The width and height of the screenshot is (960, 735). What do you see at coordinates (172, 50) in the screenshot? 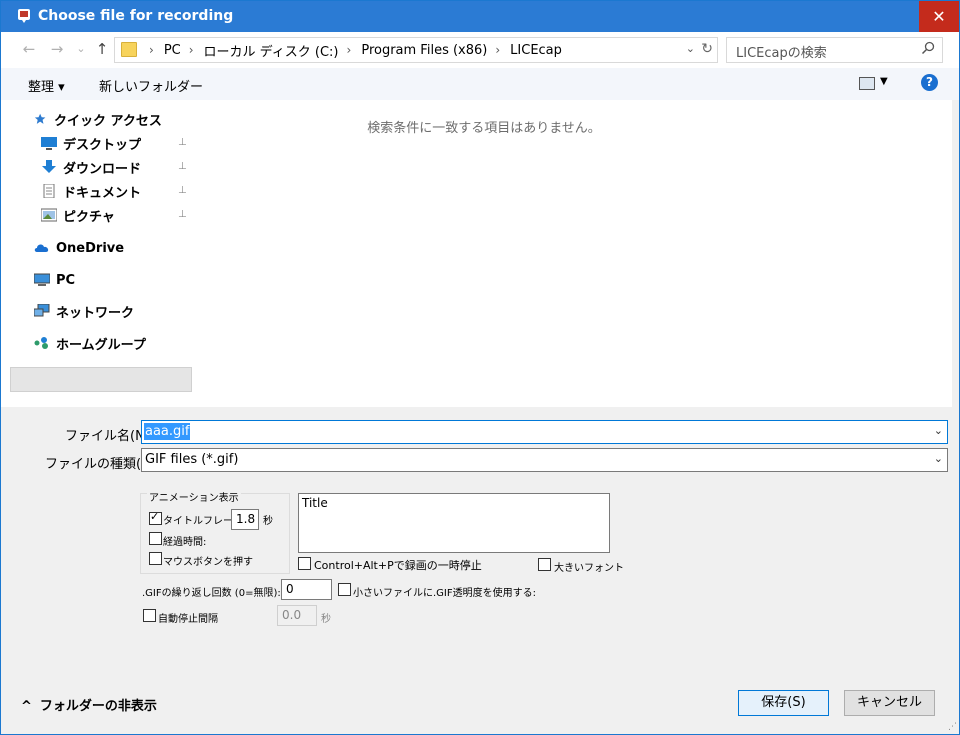
I see `breadcrumb-pc: PC` at bounding box center [172, 50].